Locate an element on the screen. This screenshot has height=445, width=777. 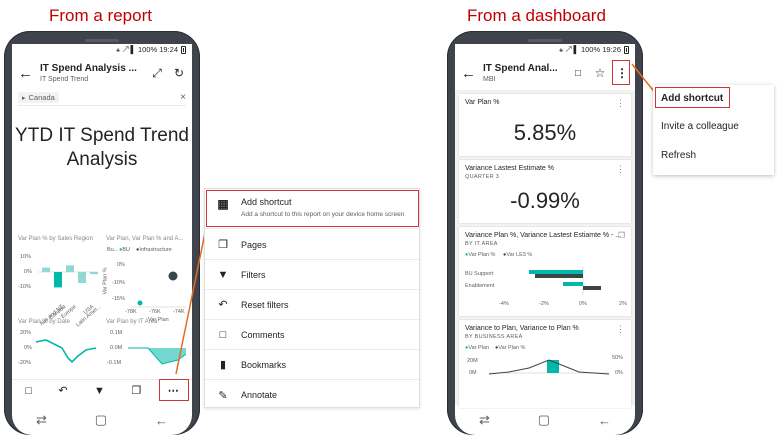
menu-item-annotate: ✎ Annotate is located at coordinates (312, 395).